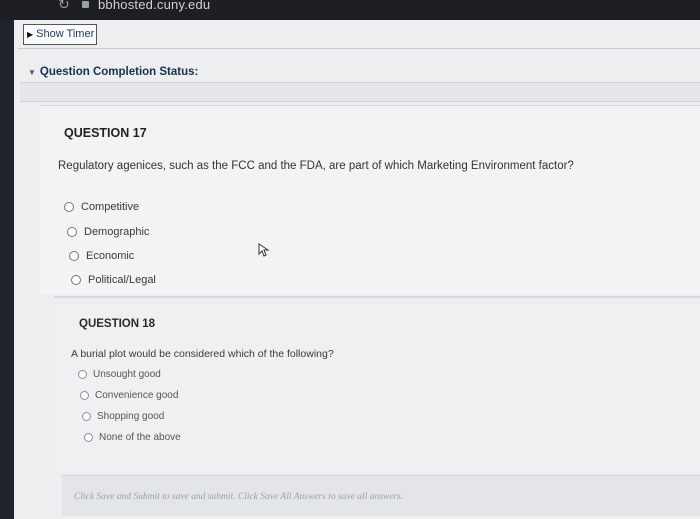 The width and height of the screenshot is (700, 519). I want to click on browser-bar: ↻ bbhosted.cuny.edu, so click(350, 10).